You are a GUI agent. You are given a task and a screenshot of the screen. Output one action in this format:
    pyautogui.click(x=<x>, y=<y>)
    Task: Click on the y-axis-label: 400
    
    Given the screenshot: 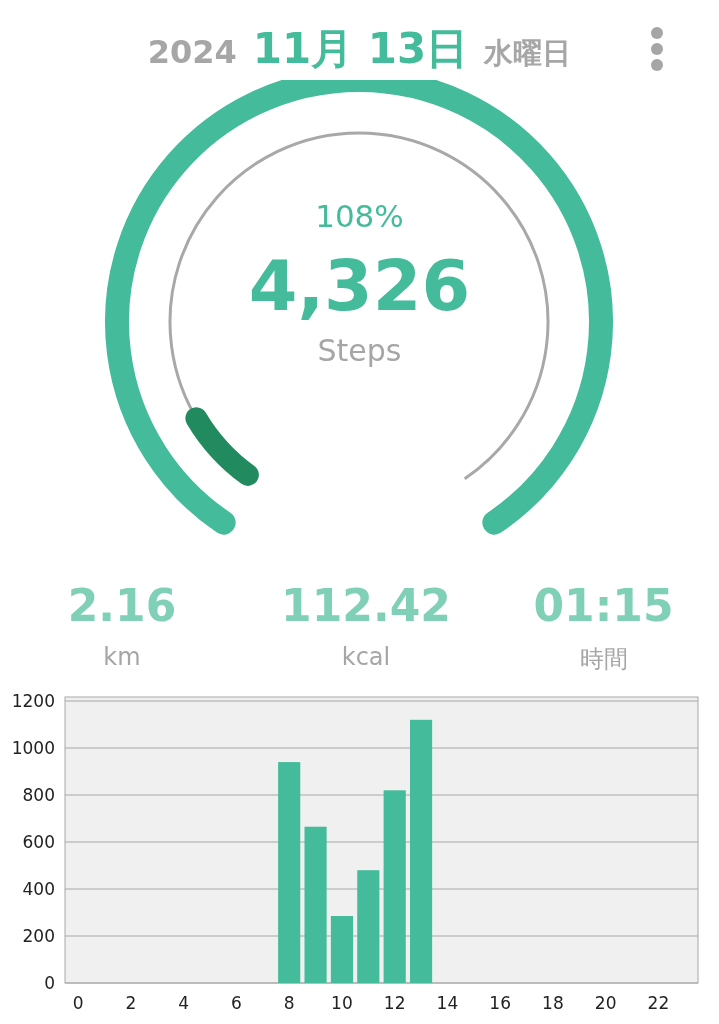 What is the action you would take?
    pyautogui.click(x=38, y=889)
    